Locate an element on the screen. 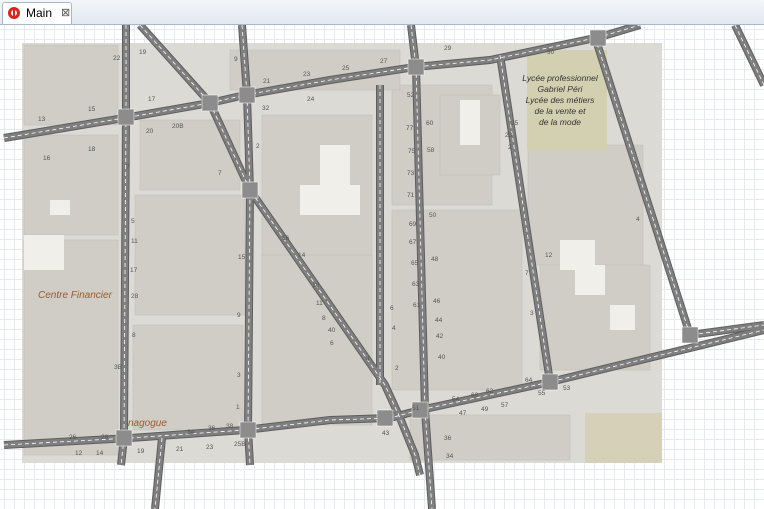 The height and width of the screenshot is (509, 764). house-number: 25 is located at coordinates (346, 68).